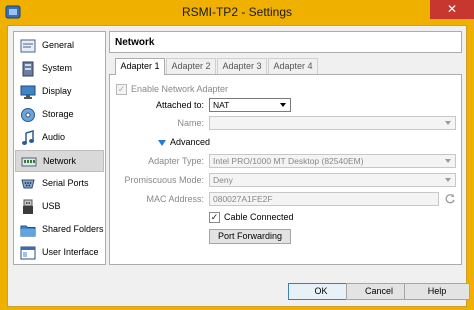  What do you see at coordinates (176, 161) in the screenshot?
I see `adapter-type-label: Adapter Type:` at bounding box center [176, 161].